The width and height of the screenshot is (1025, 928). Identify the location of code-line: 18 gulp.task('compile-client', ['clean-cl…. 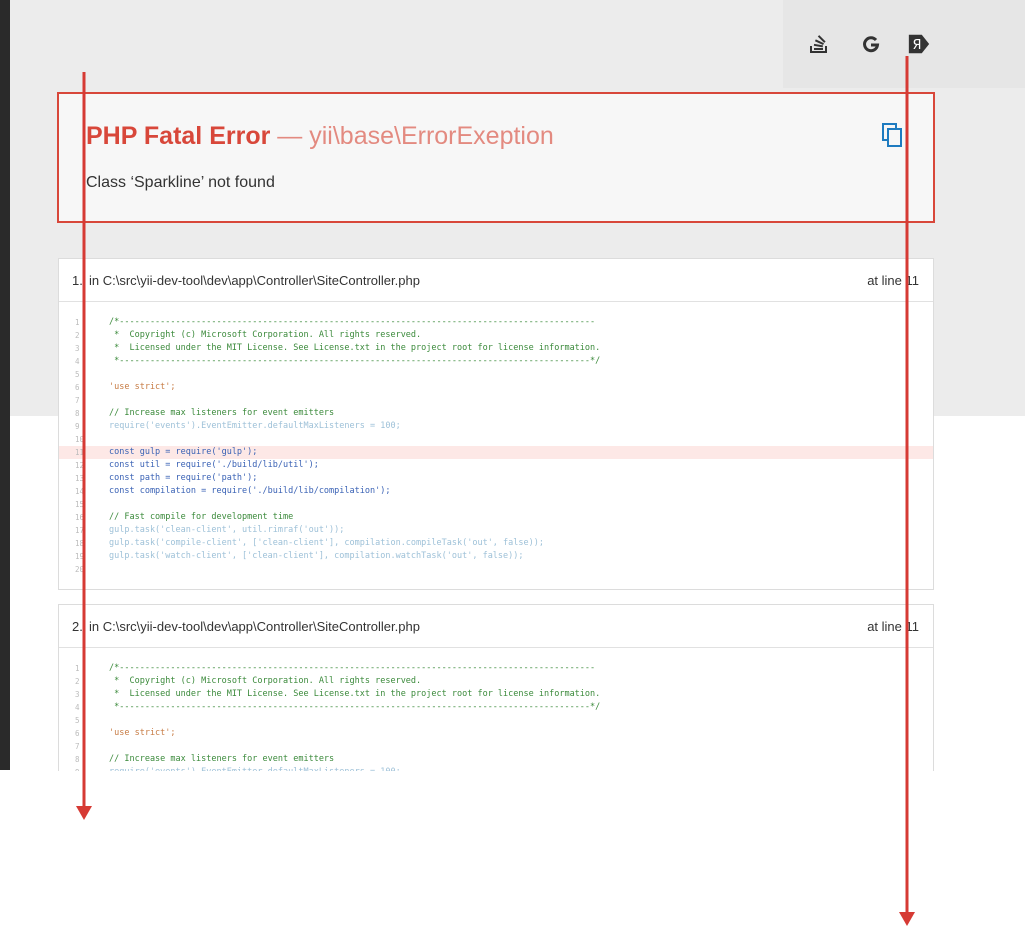
(496, 543).